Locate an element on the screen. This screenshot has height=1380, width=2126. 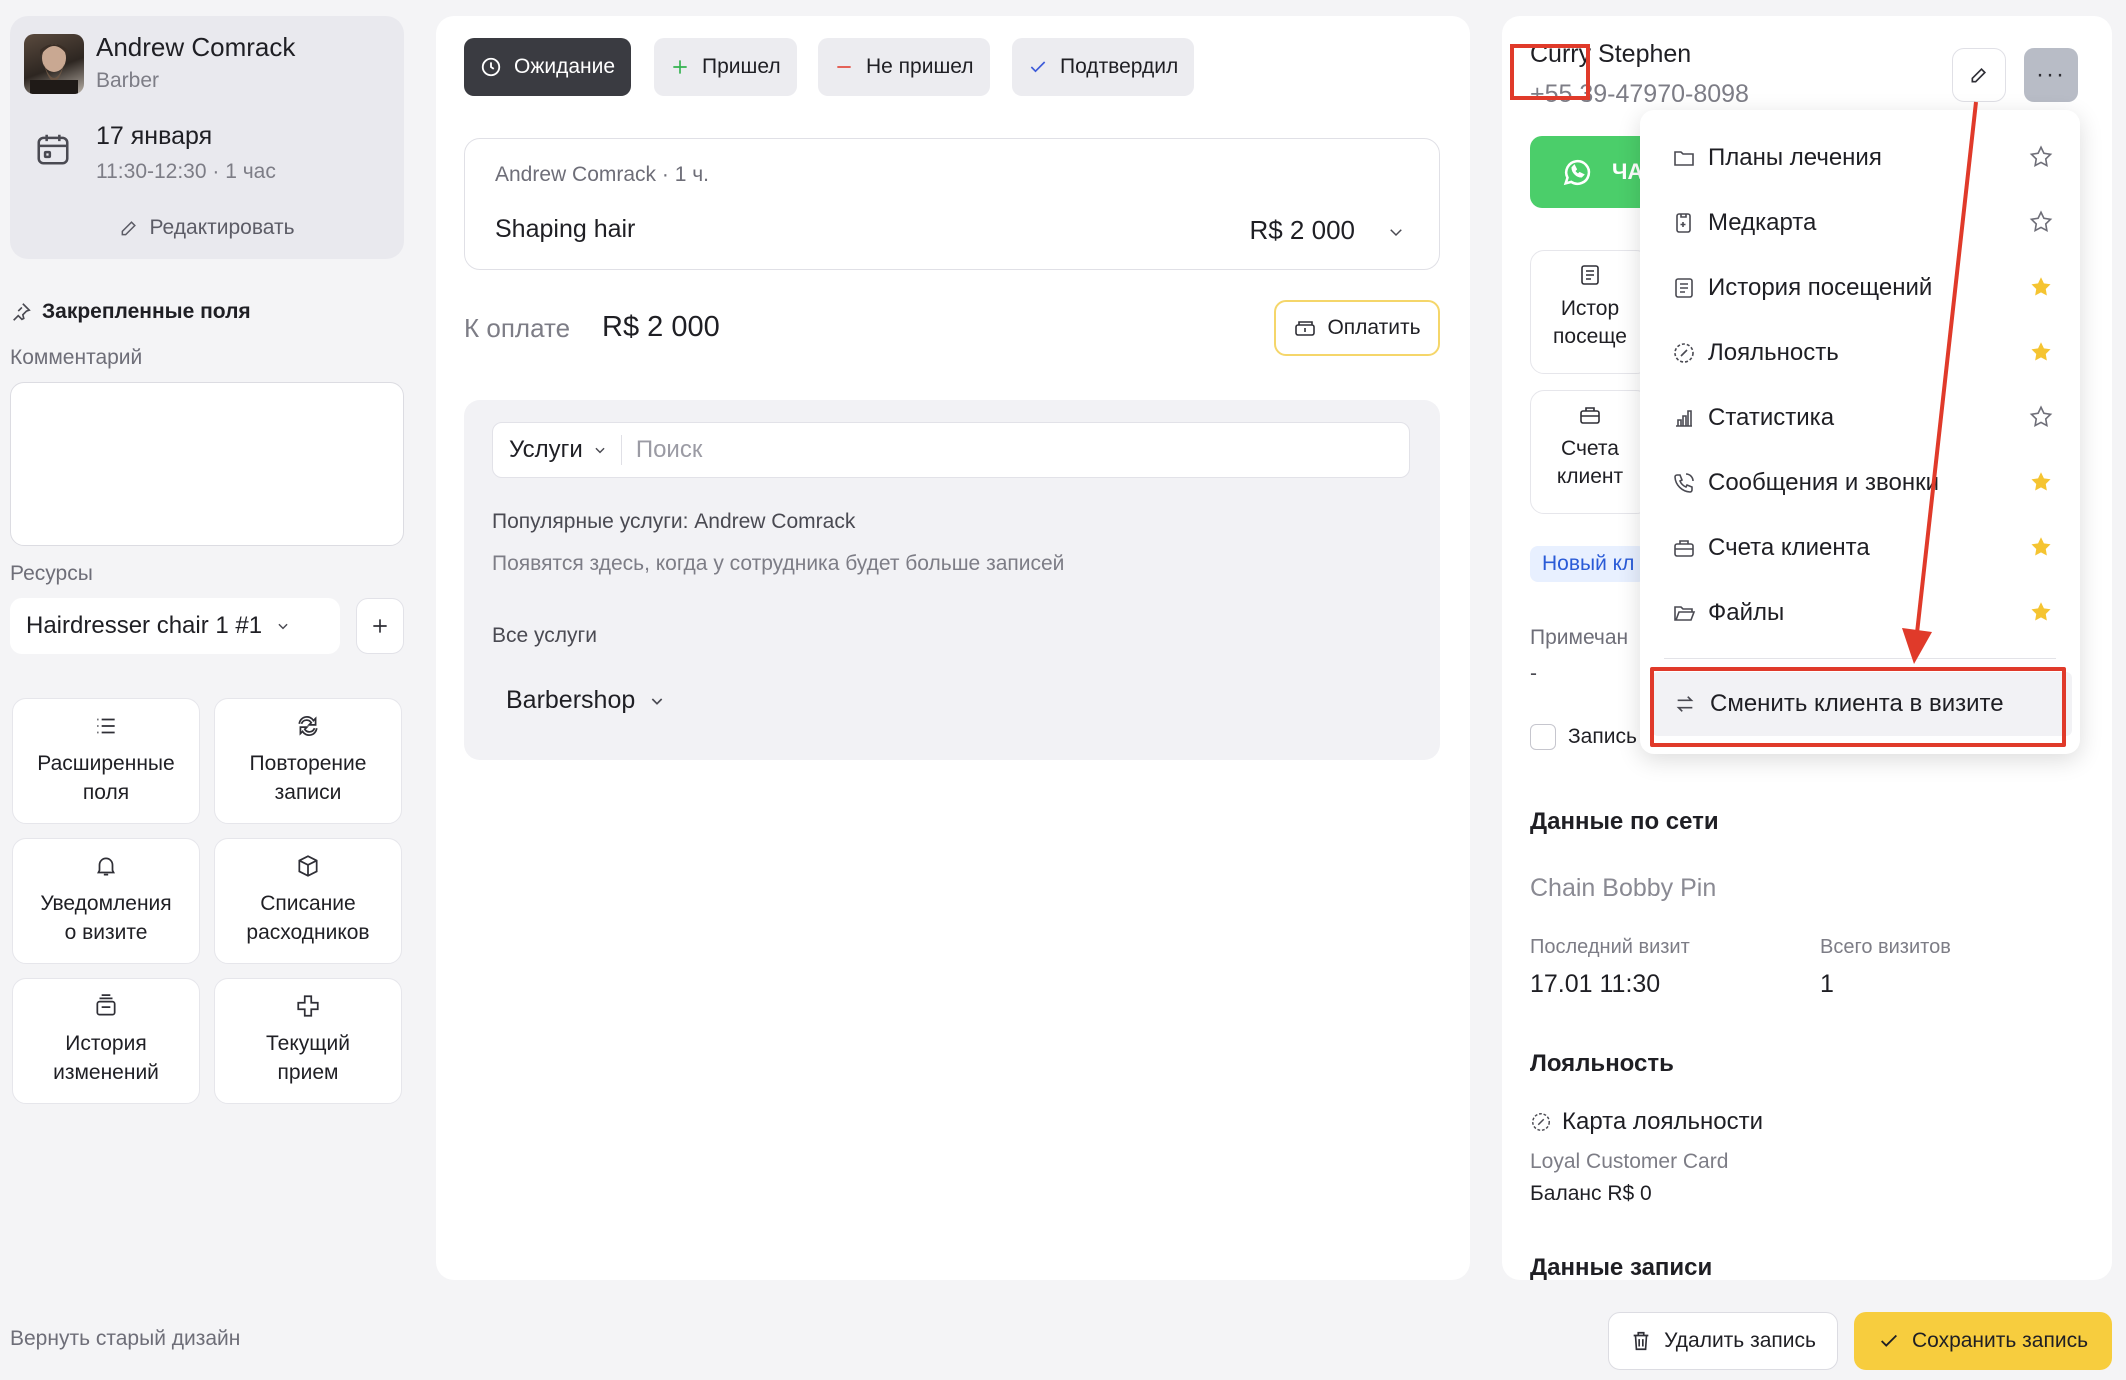
to-pay-label: К оплате is located at coordinates (517, 328).